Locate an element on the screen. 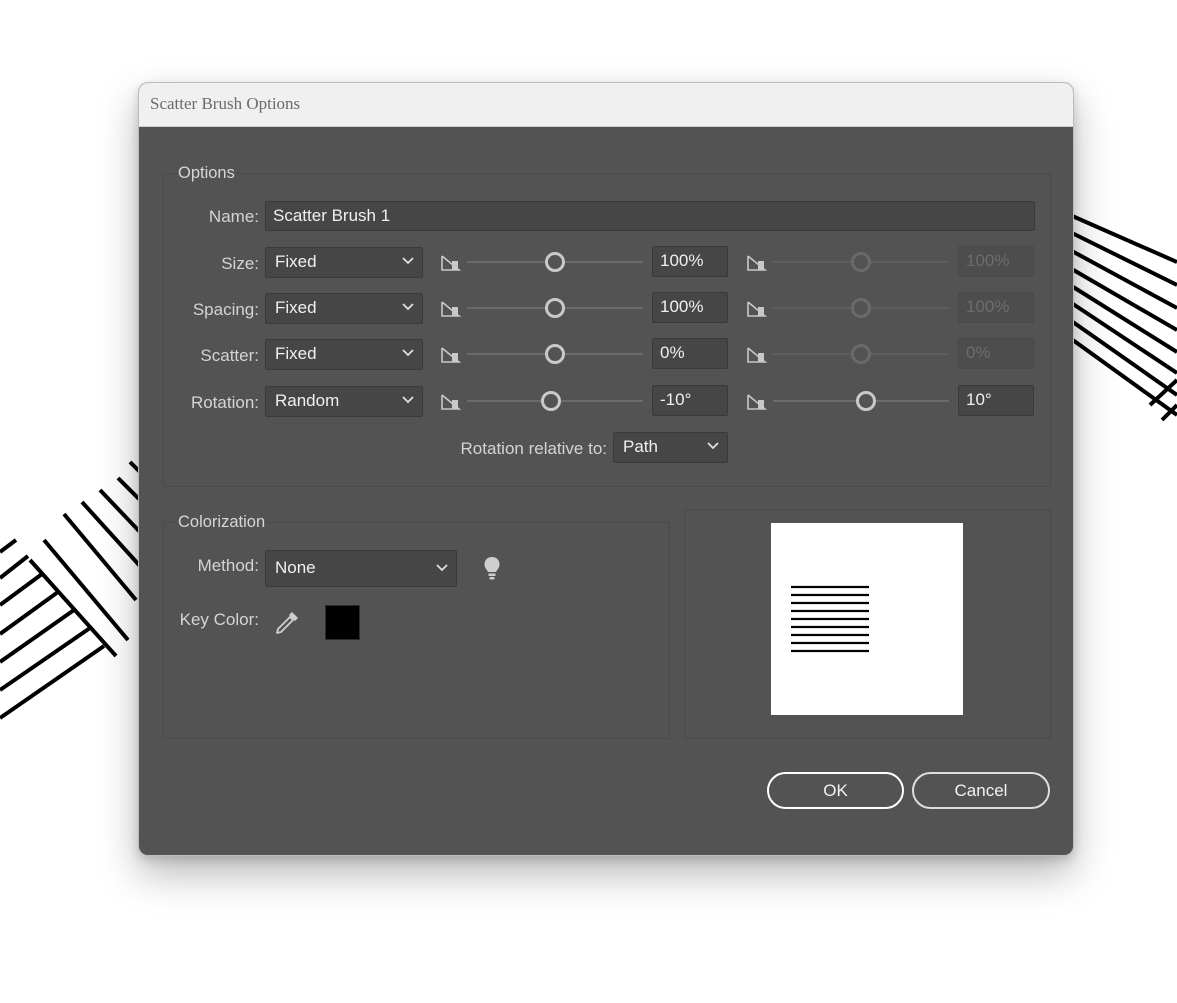 Image resolution: width=1177 pixels, height=1003 pixels. spacing-min-value: 100% is located at coordinates (690, 307).